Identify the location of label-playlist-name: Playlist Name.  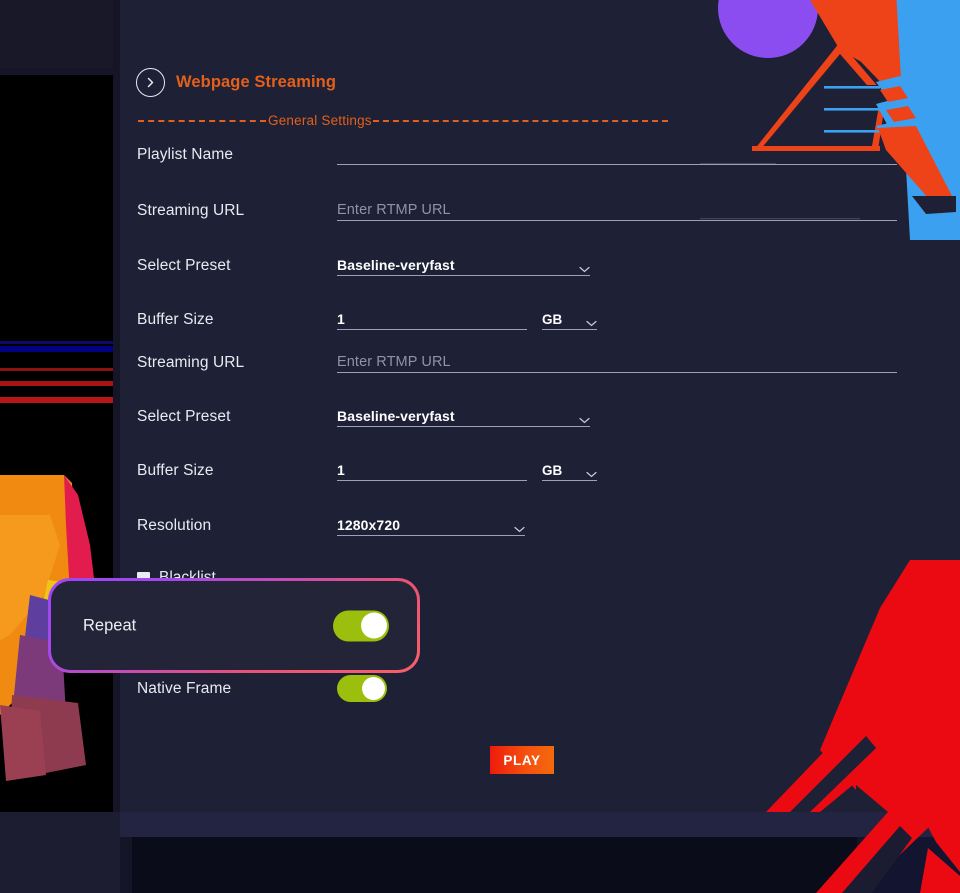
(185, 154).